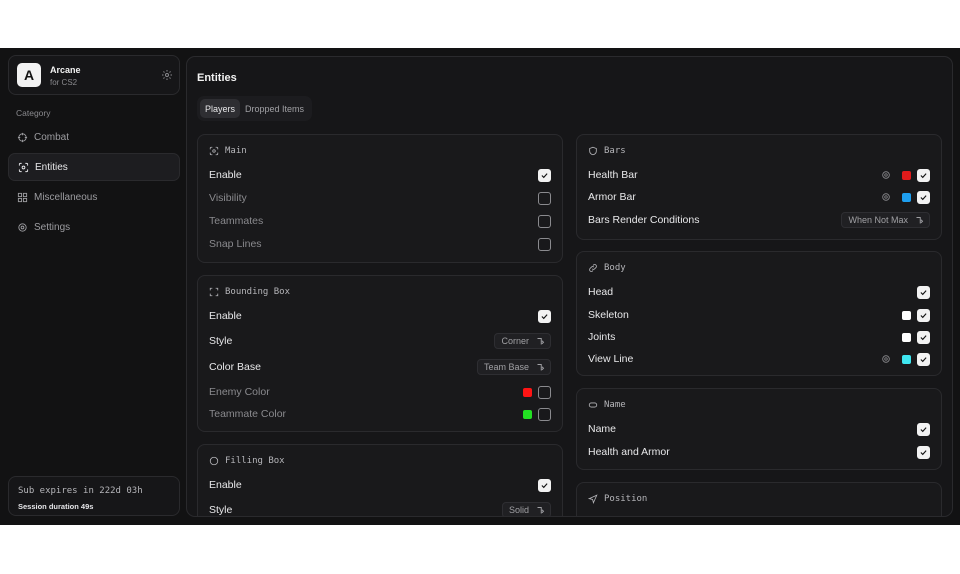 Image resolution: width=960 pixels, height=574 pixels. I want to click on card-header: Bars, so click(607, 151).